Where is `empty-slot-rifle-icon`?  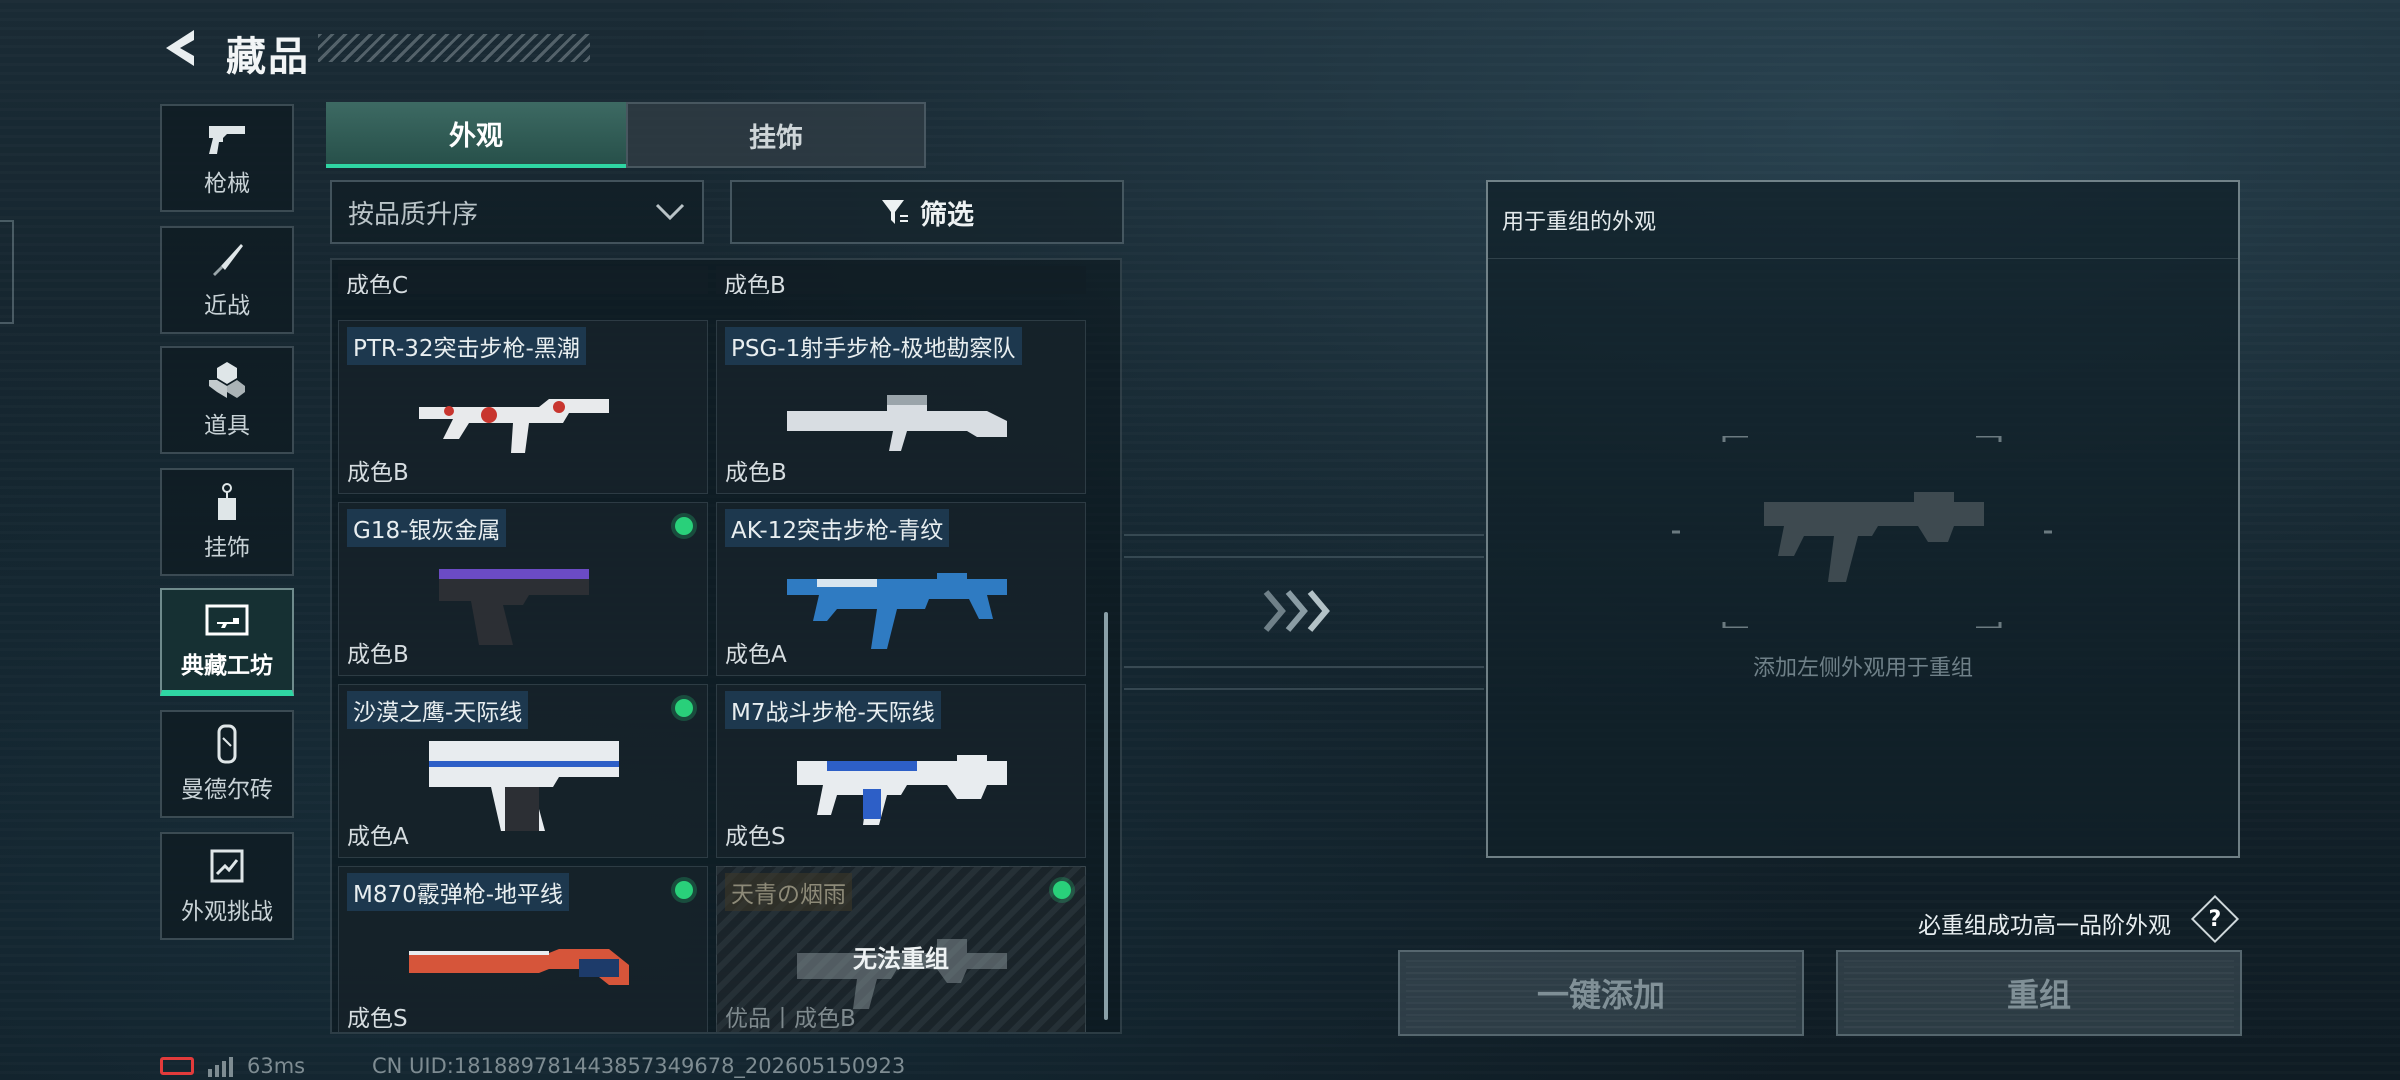 empty-slot-rifle-icon is located at coordinates (1862, 532).